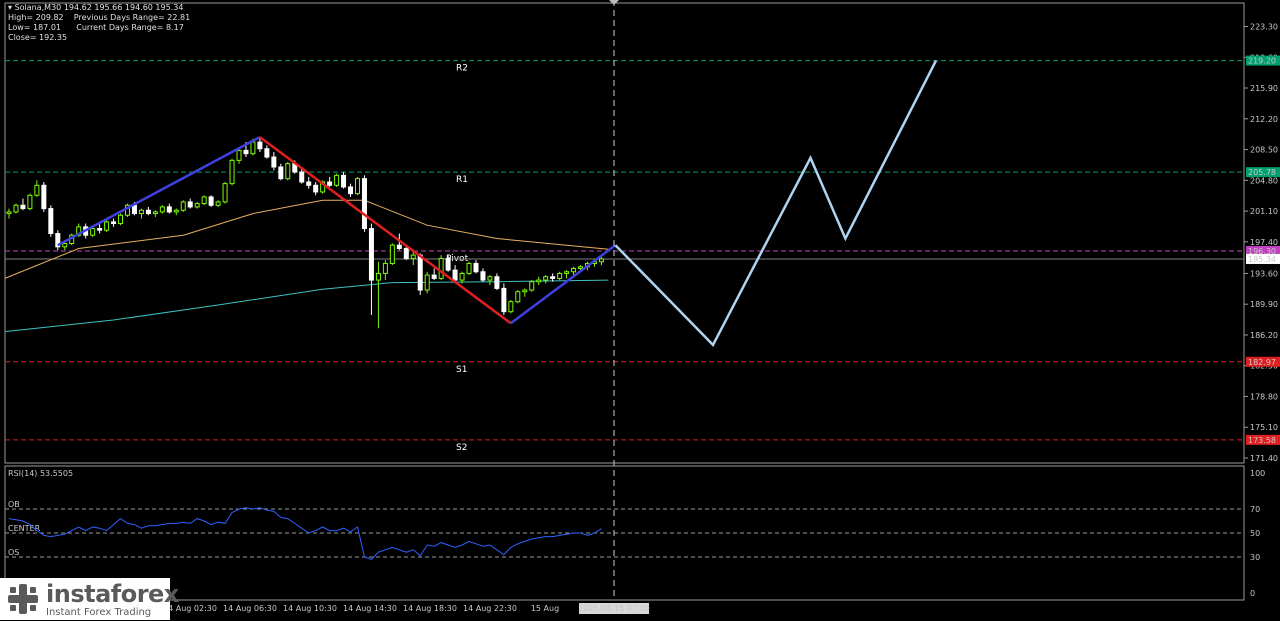 The width and height of the screenshot is (1280, 621). I want to click on rsi-axis-label: 30, so click(1255, 557).